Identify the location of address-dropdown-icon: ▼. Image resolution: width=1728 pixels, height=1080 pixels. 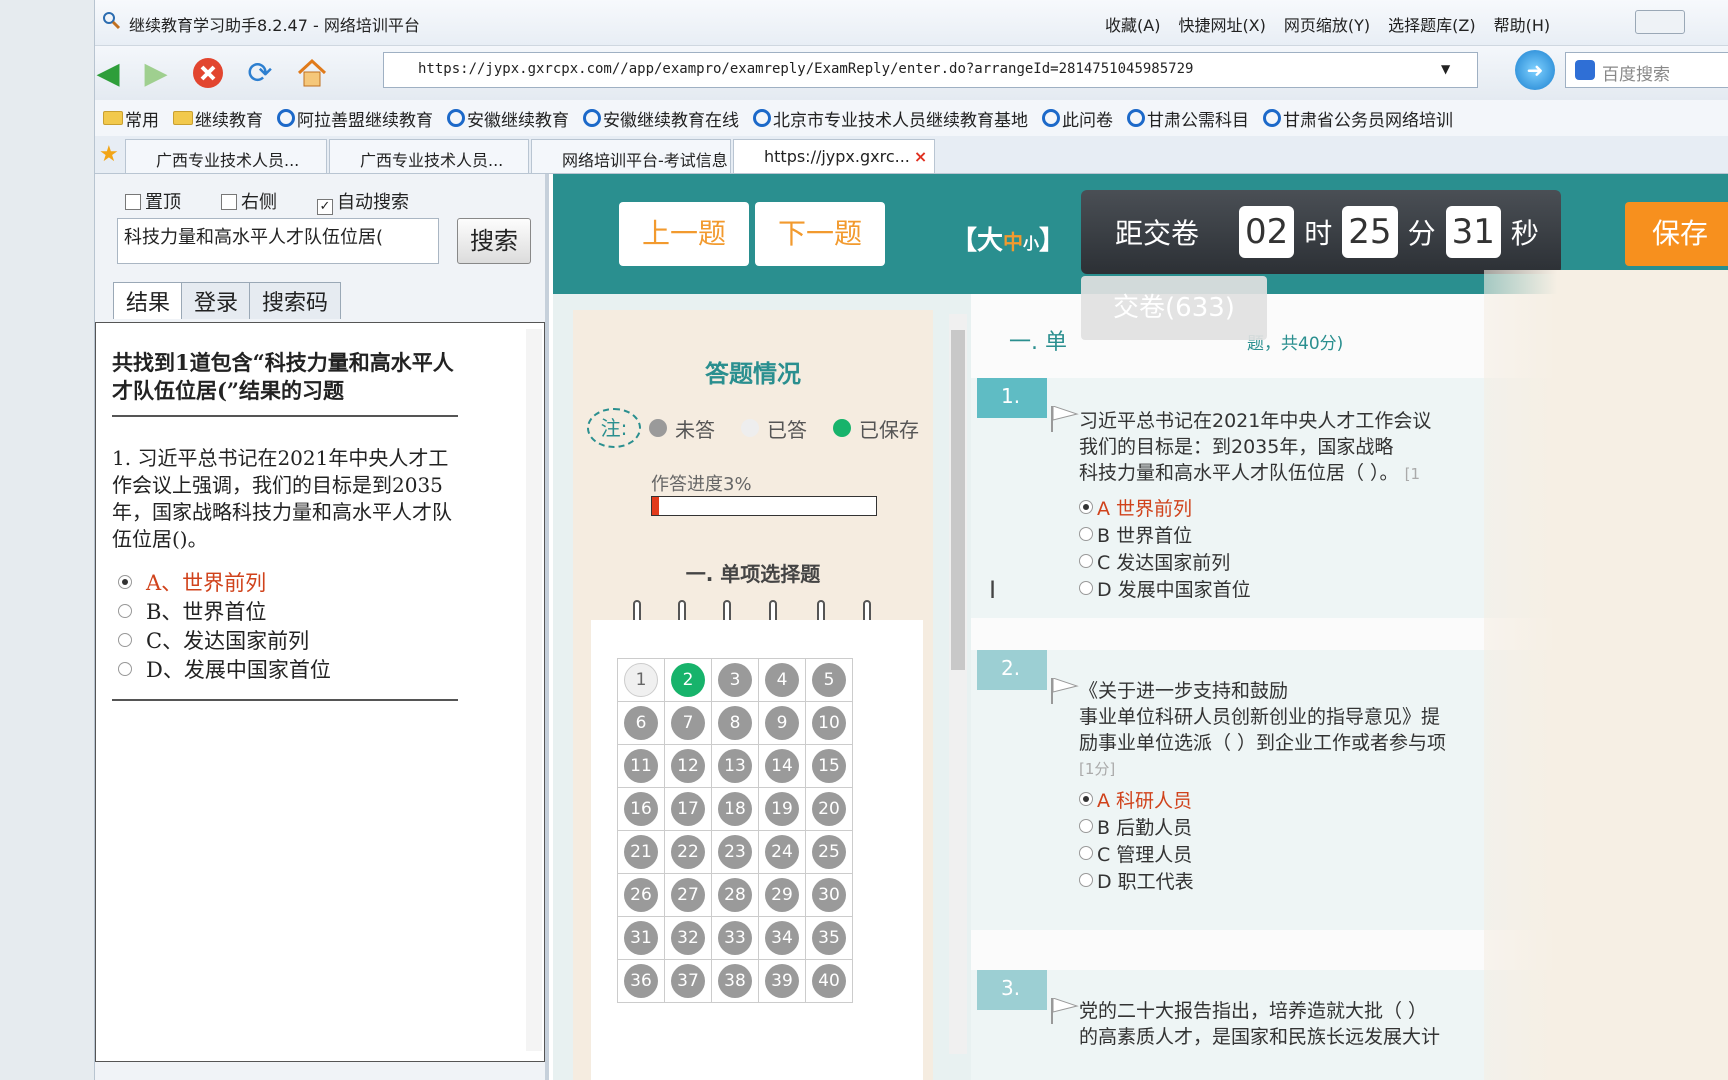
(1445, 69).